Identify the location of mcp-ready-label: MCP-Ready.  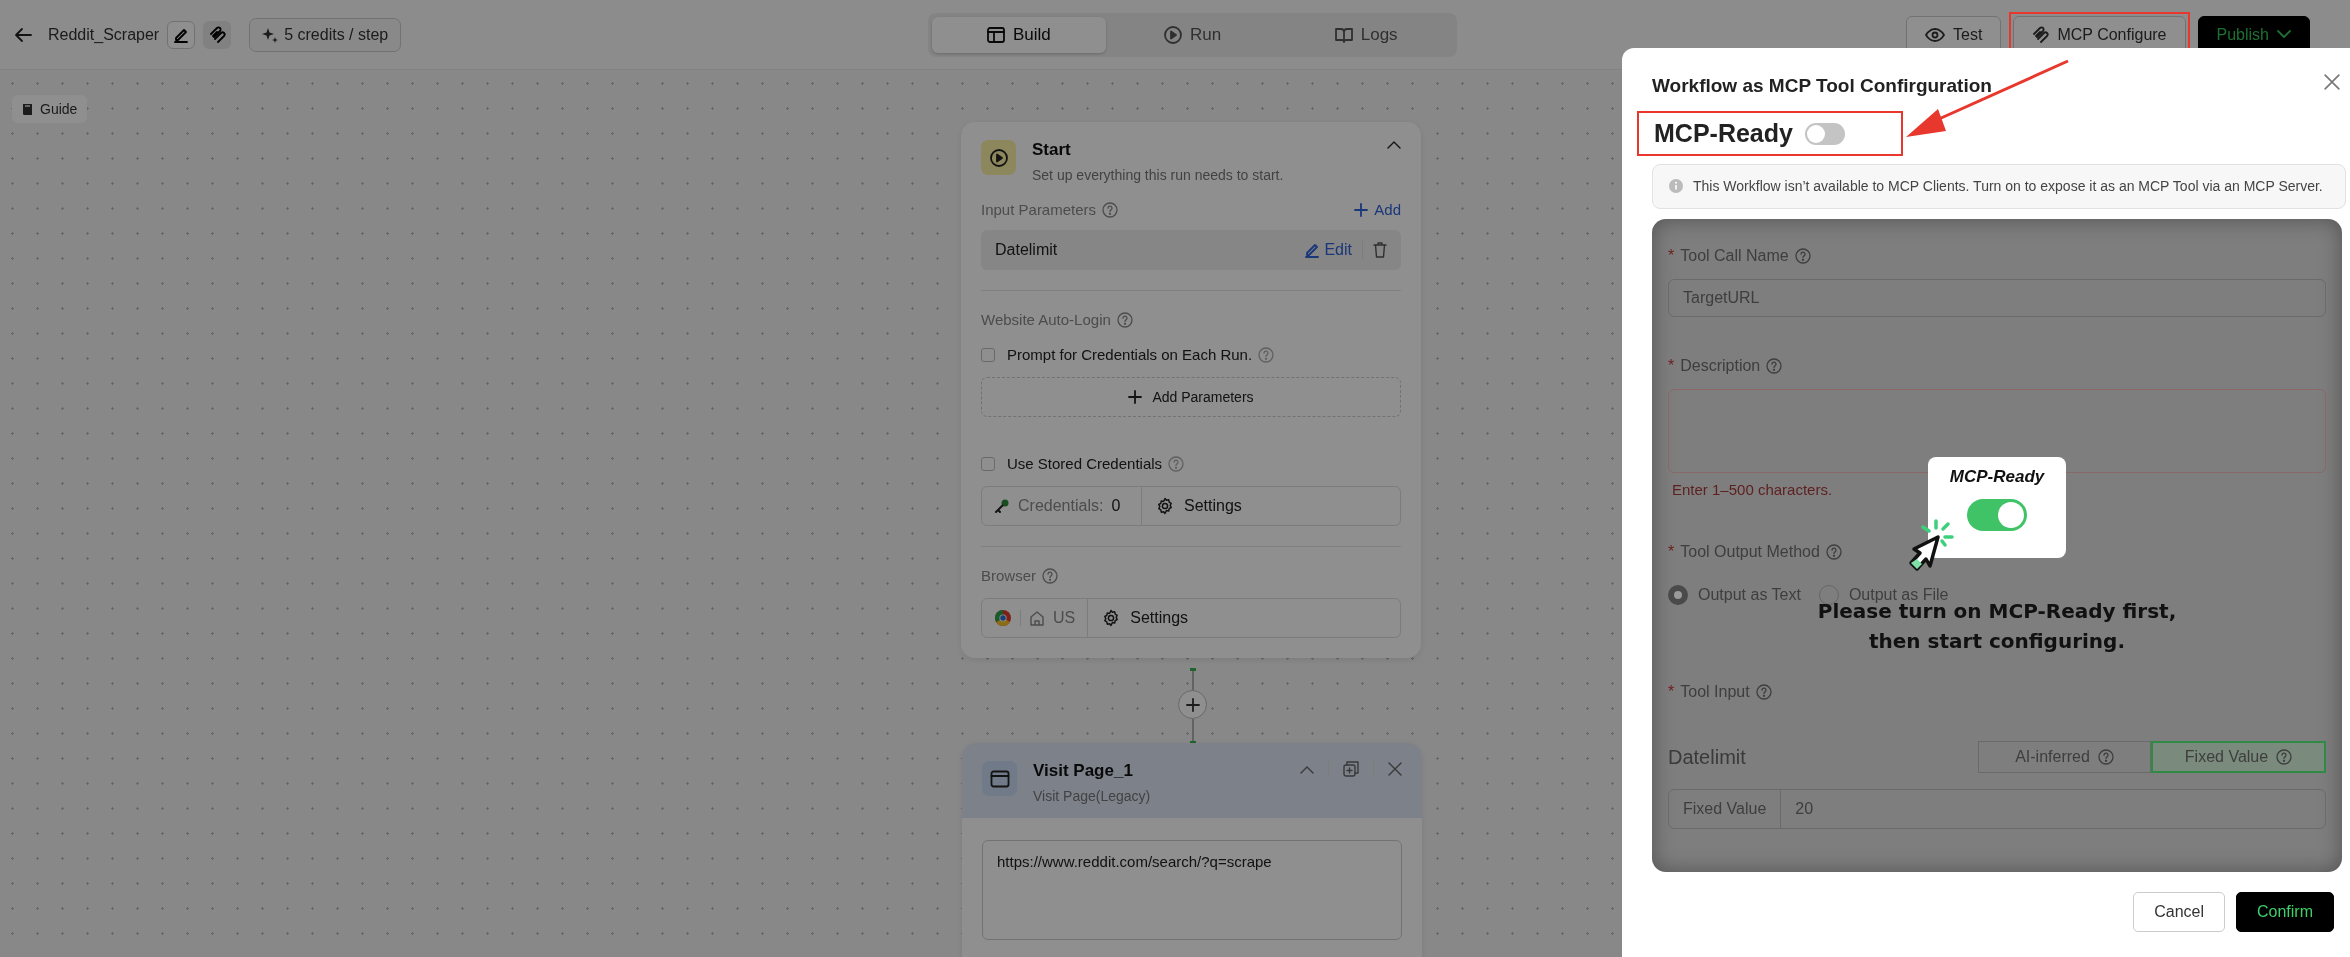
(1723, 133).